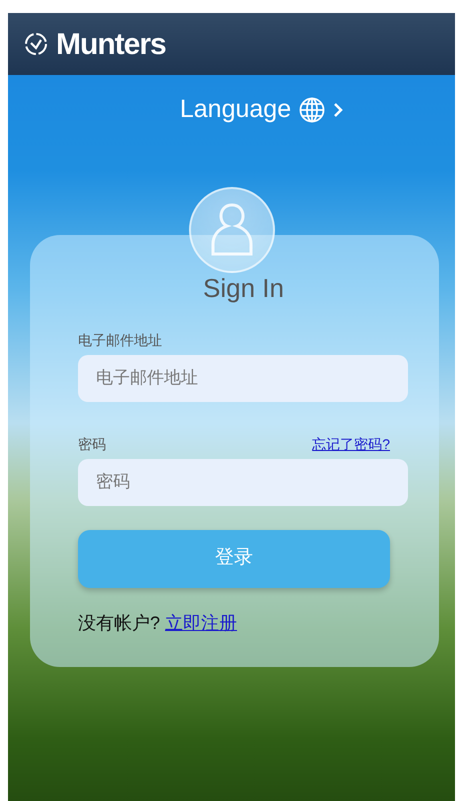 This screenshot has width=457, height=801. I want to click on signup-prompt: 没有帐户? 立即注册, so click(158, 623).